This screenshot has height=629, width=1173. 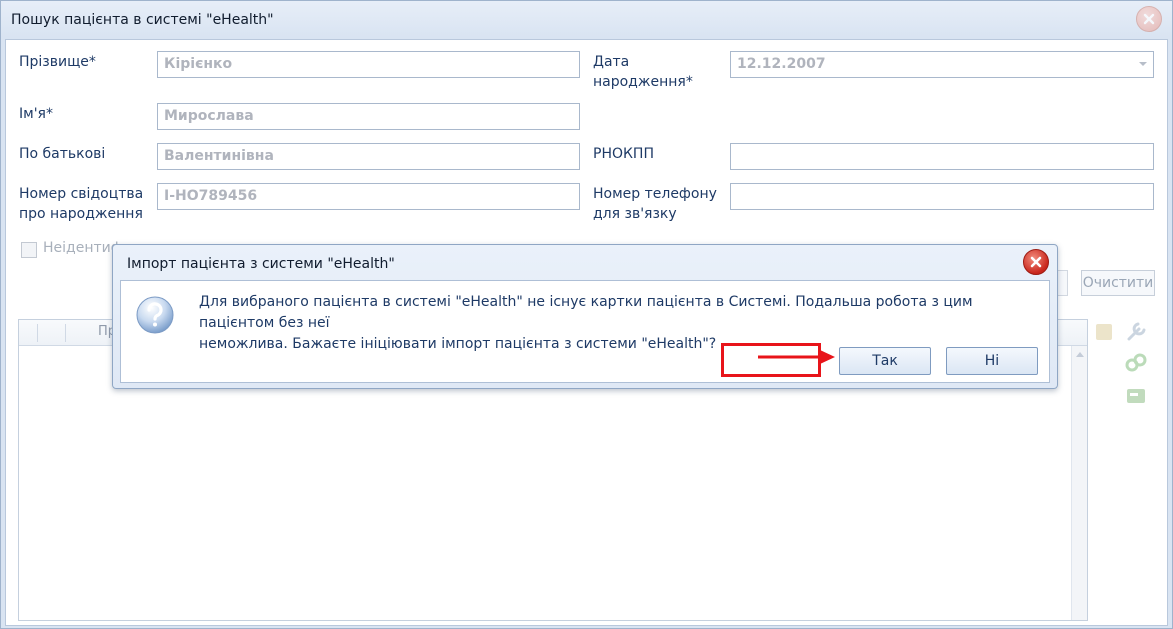 I want to click on window-titlebar: Пошук пацієнта в системі "eHealth", so click(x=586, y=20).